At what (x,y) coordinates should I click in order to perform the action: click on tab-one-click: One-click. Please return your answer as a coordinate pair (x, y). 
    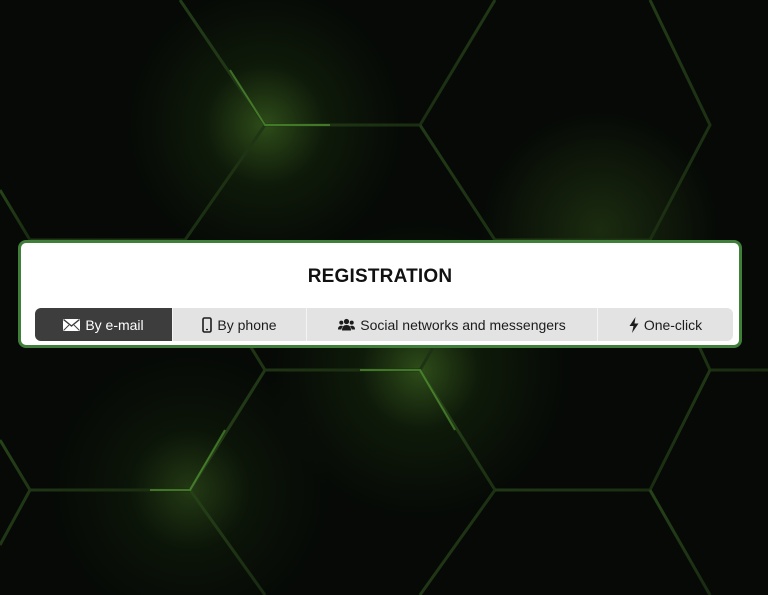
    Looking at the image, I should click on (665, 324).